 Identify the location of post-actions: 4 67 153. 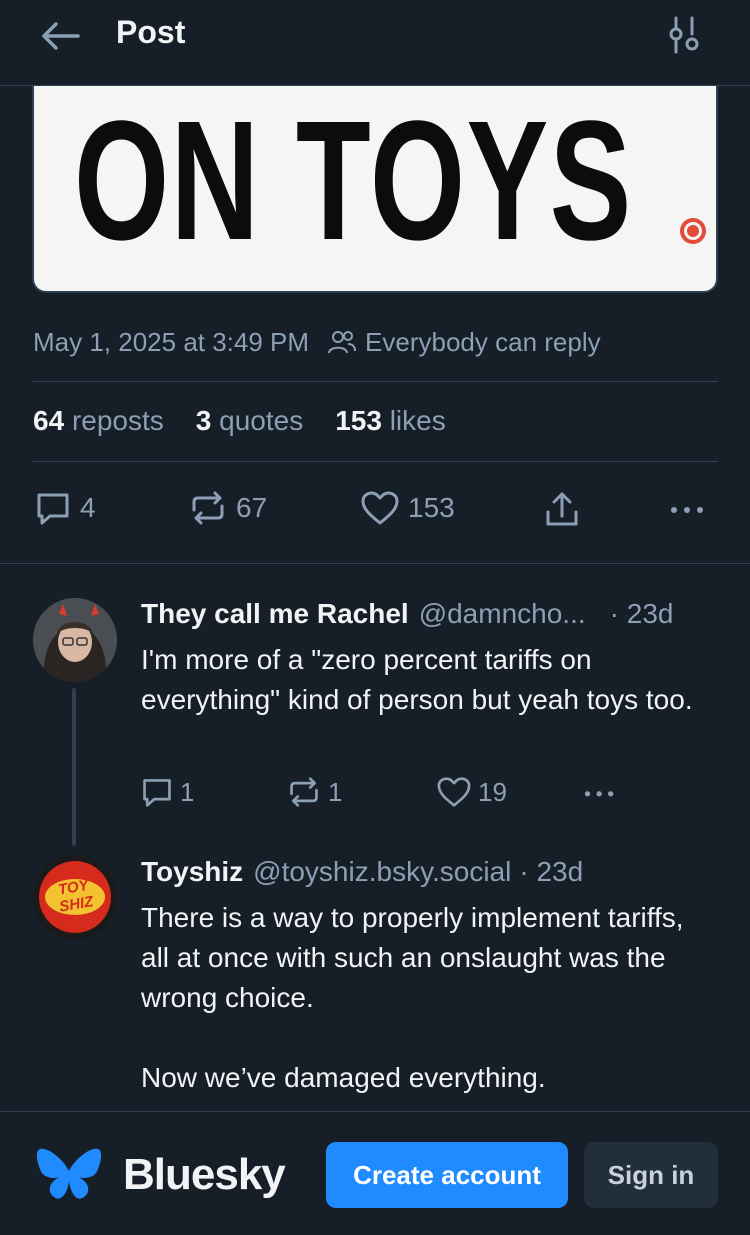
(375, 513).